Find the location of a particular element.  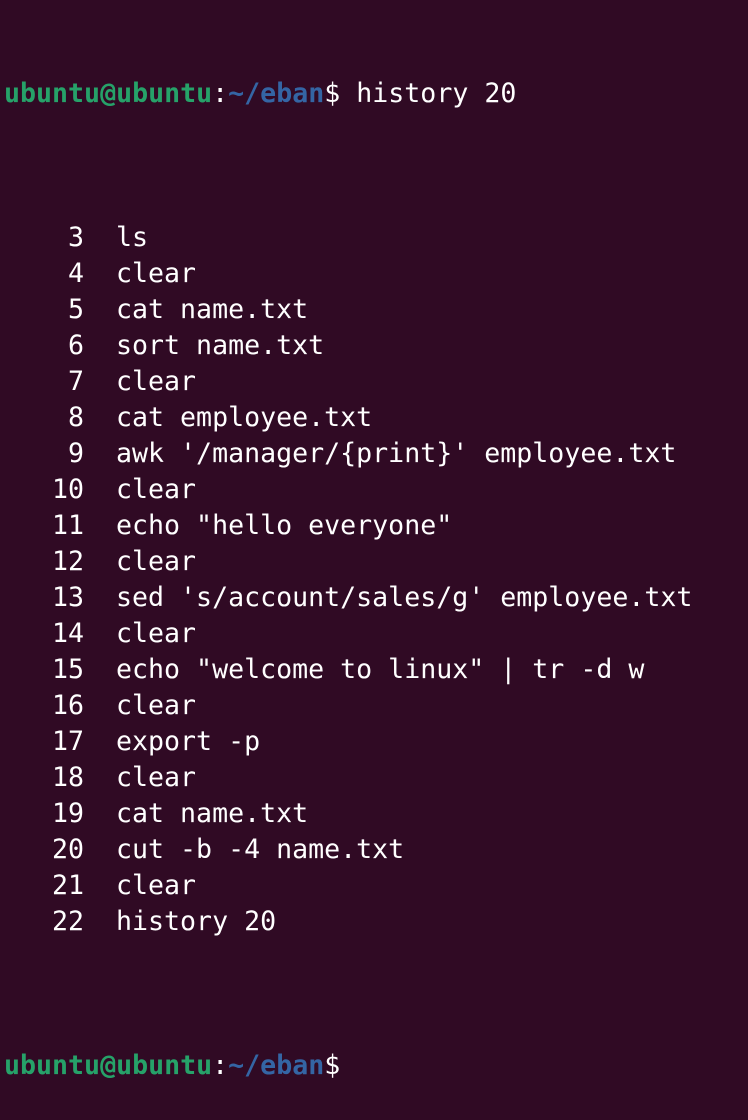

history-entry: 13 sed 's/account/sales/g' employee.txt is located at coordinates (376, 598).